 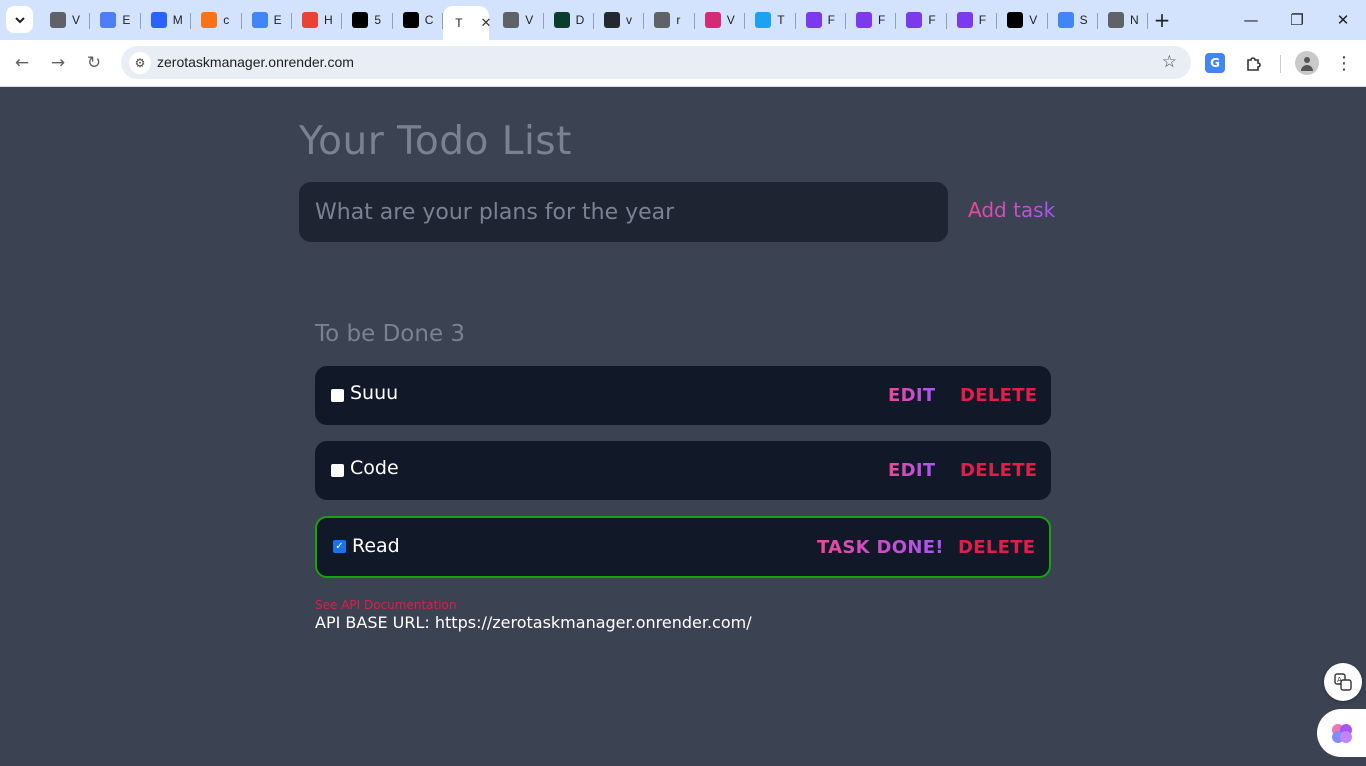 I want to click on svg-text: A, so click(x=1339, y=680).